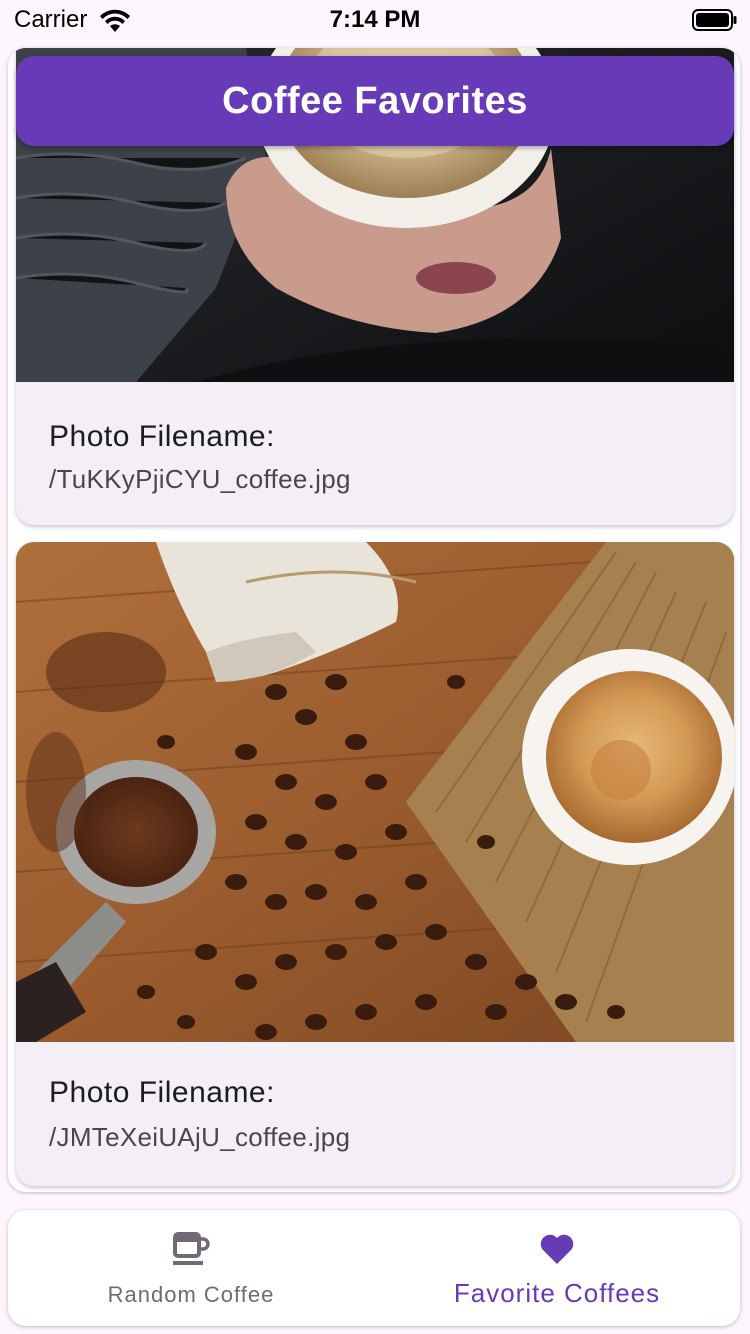  What do you see at coordinates (557, 1293) in the screenshot?
I see `nav-label: Favorite Coffees` at bounding box center [557, 1293].